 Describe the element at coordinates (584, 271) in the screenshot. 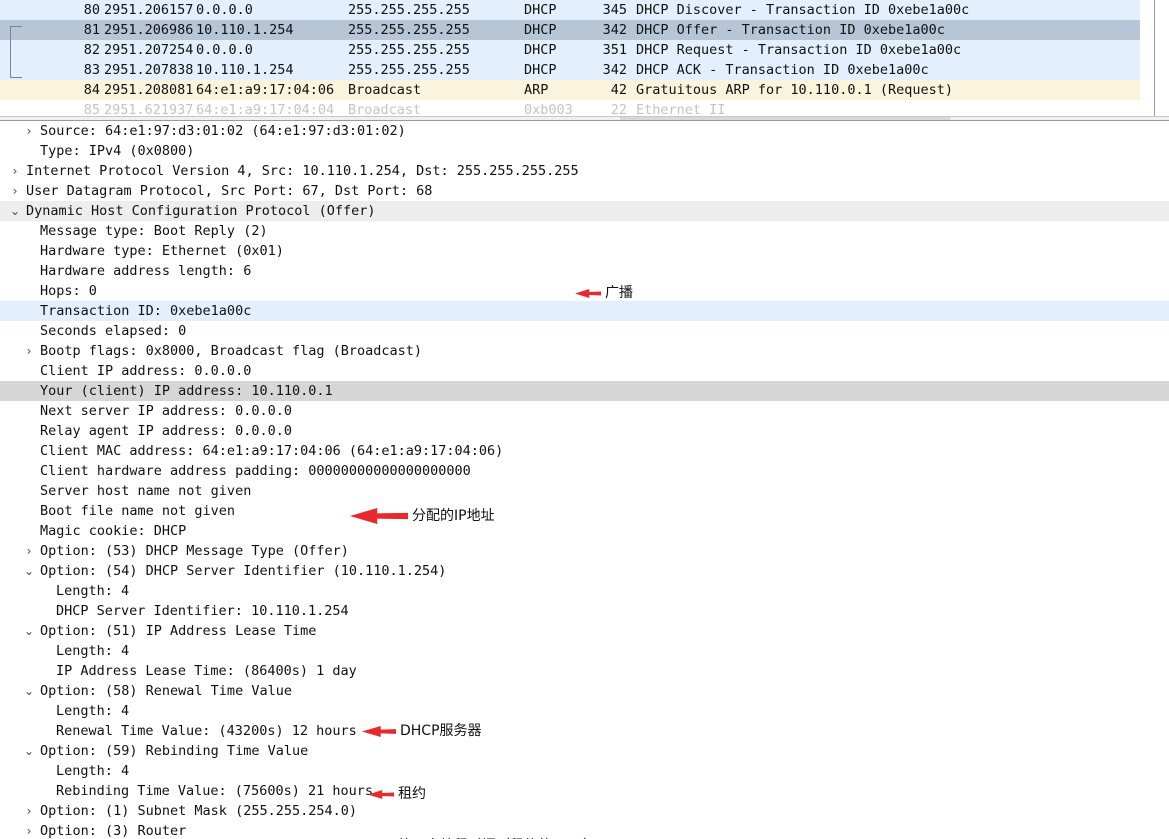

I see `detail-tree-row: Hardware address length: 6` at that location.